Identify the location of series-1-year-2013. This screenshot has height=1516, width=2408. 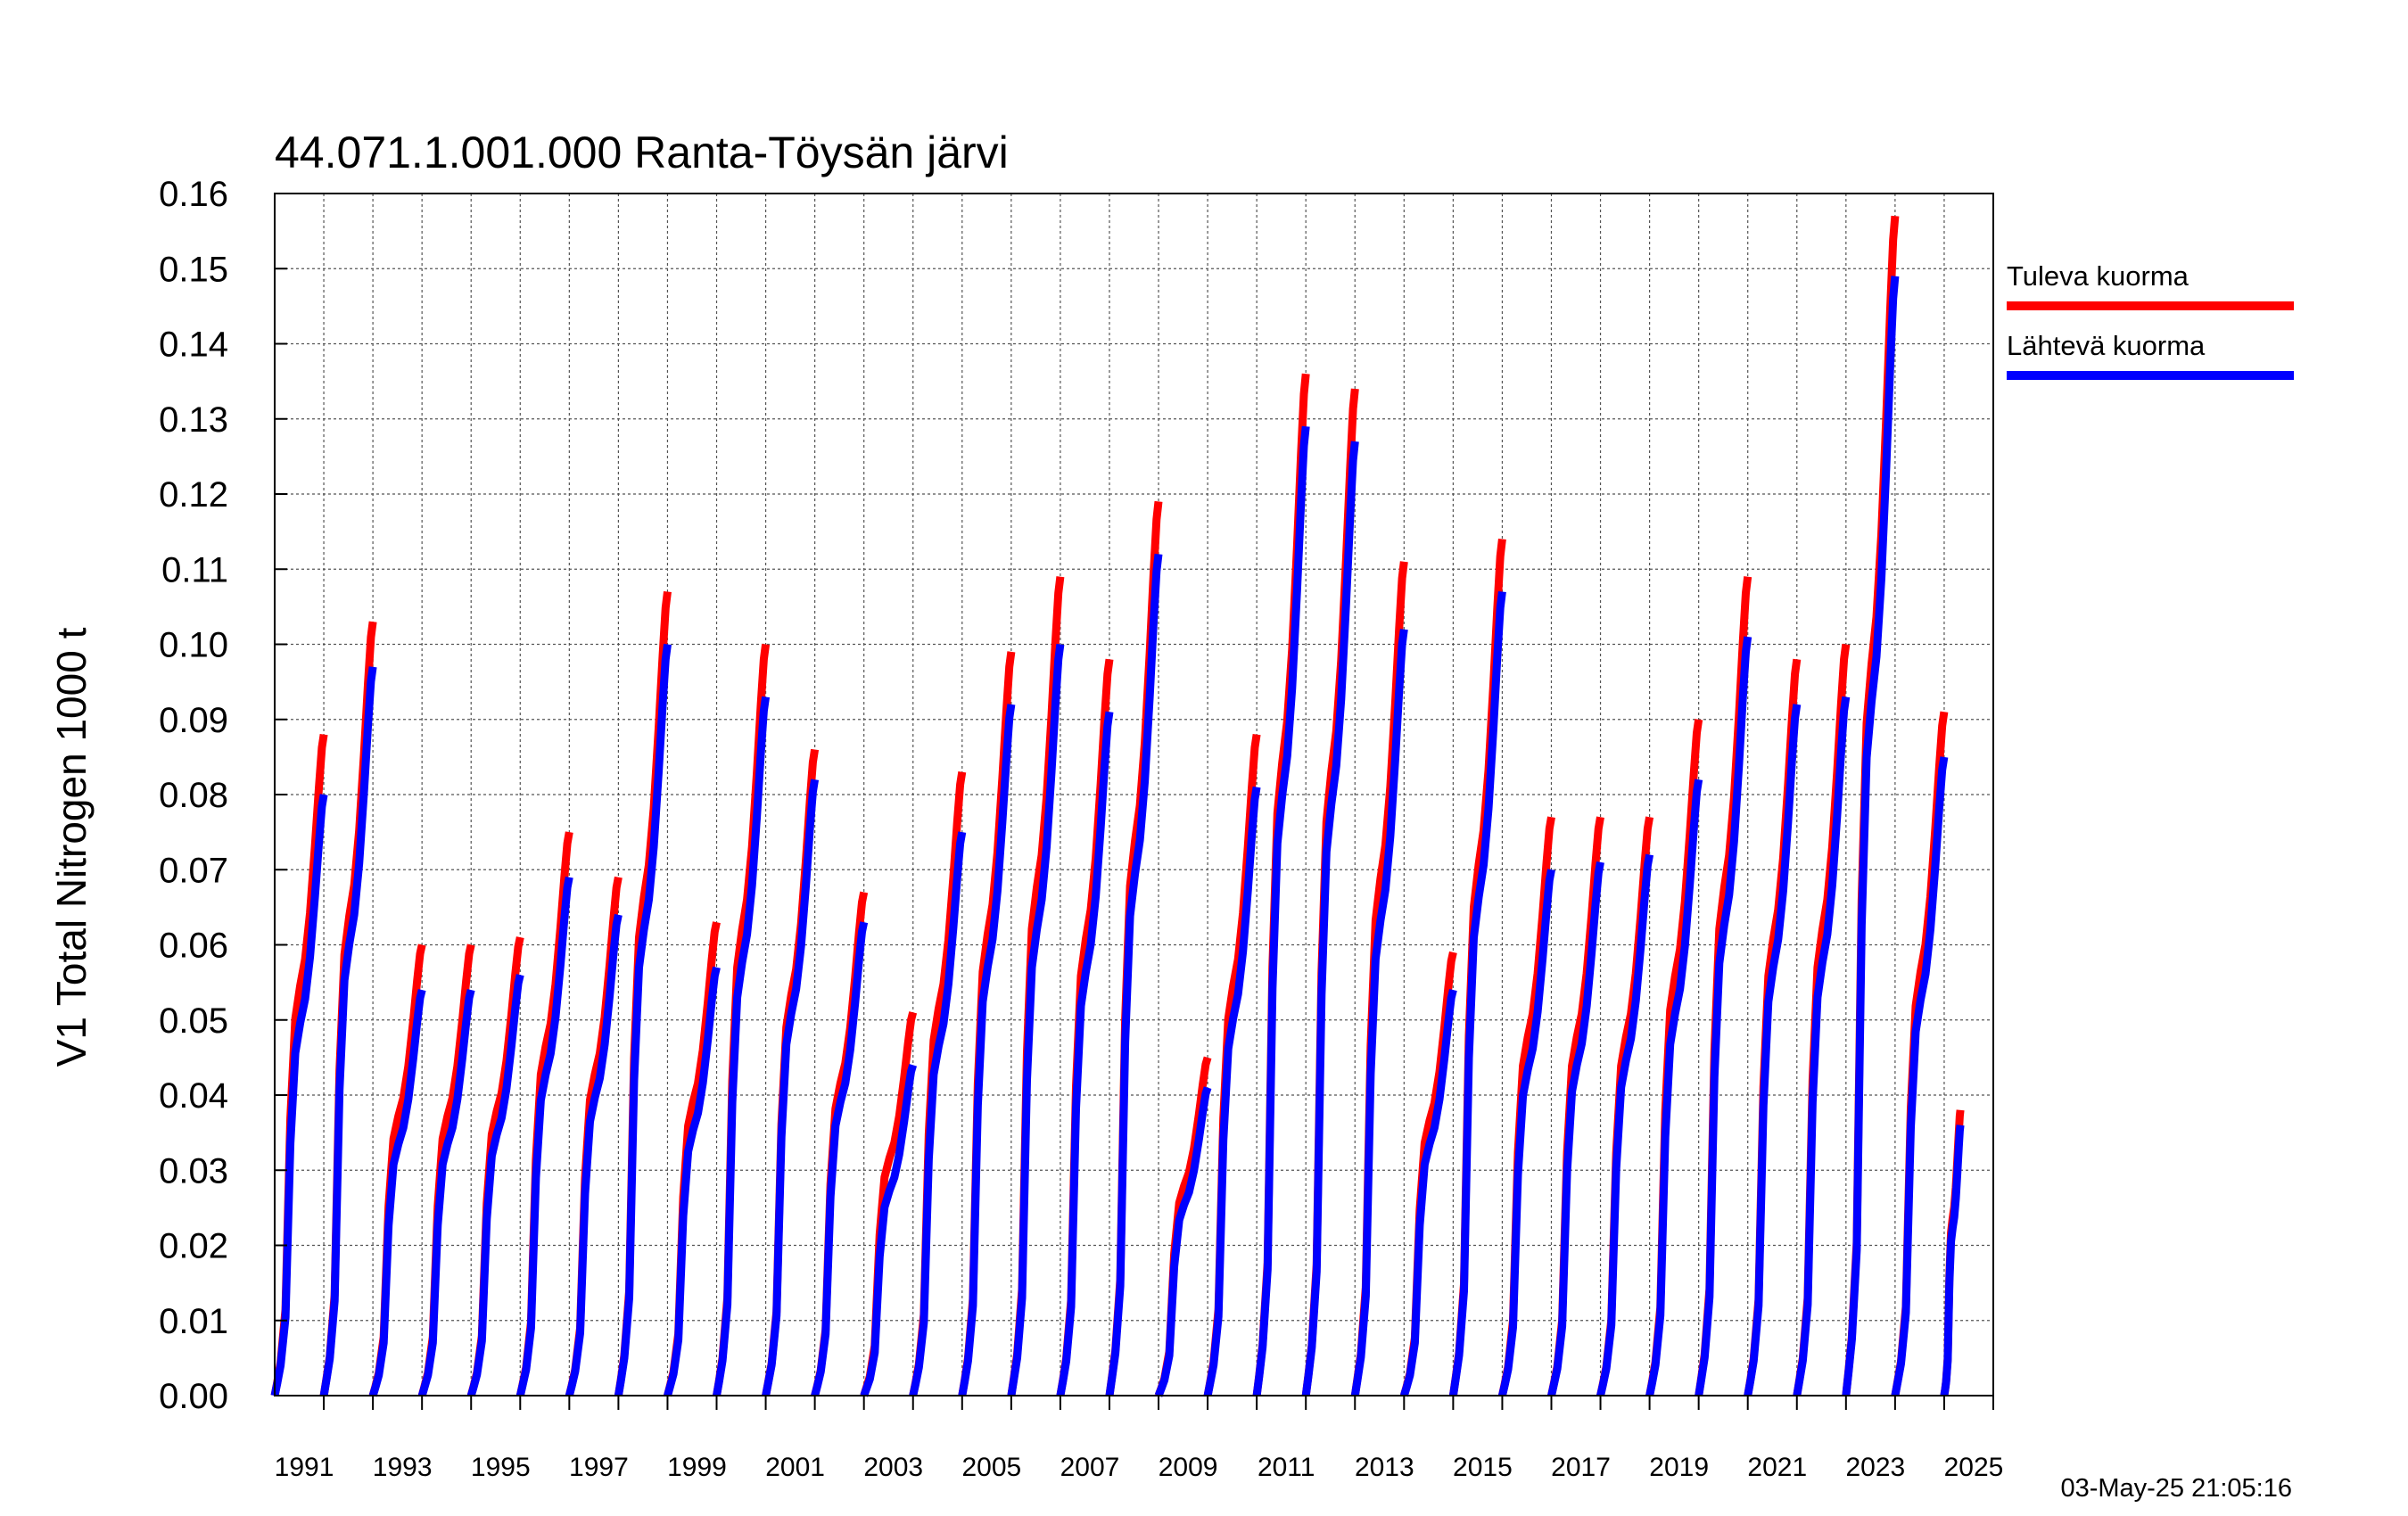
(1428, 1193).